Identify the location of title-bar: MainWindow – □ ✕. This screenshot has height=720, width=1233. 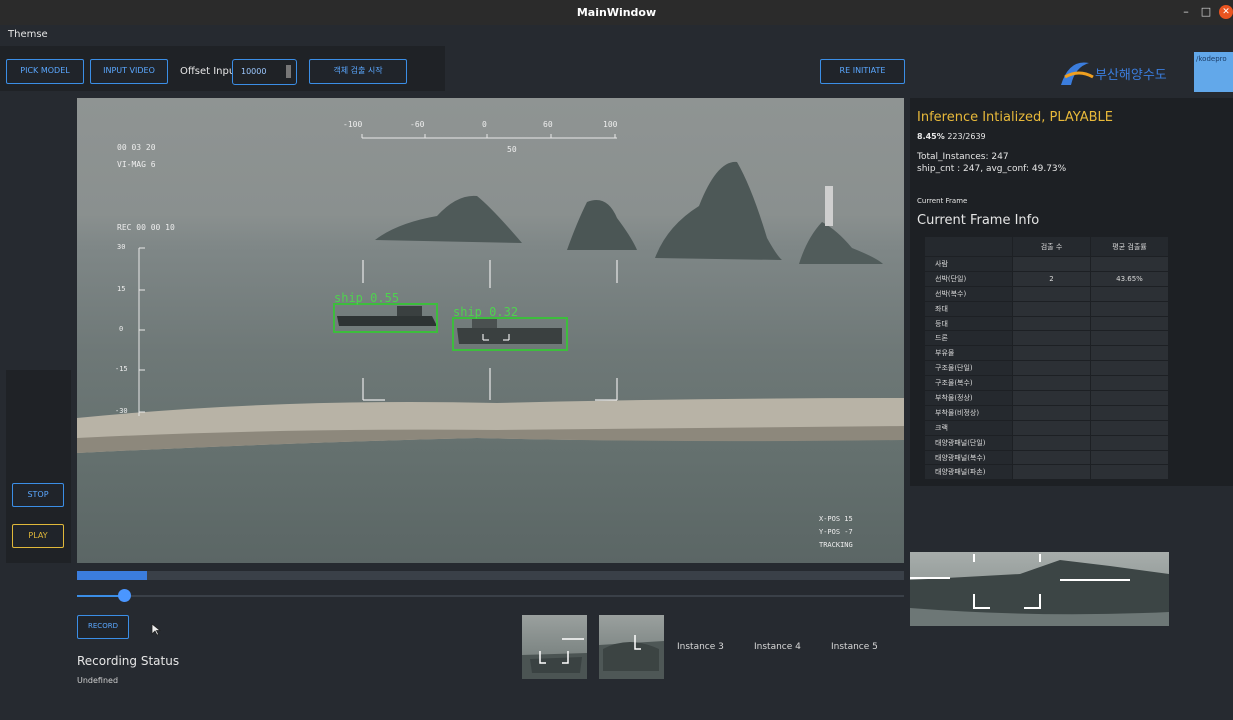
(616, 12).